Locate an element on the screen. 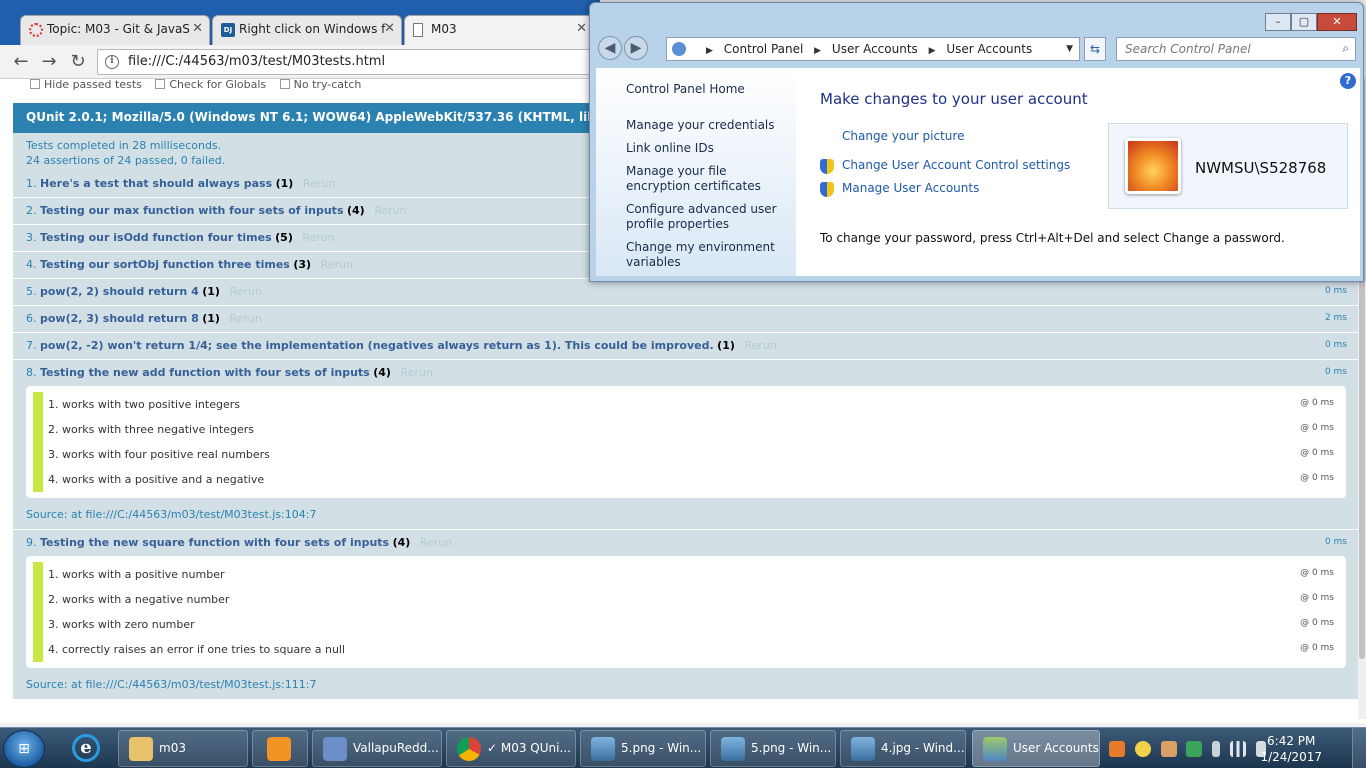  start-button: ⊞ is located at coordinates (24, 749).